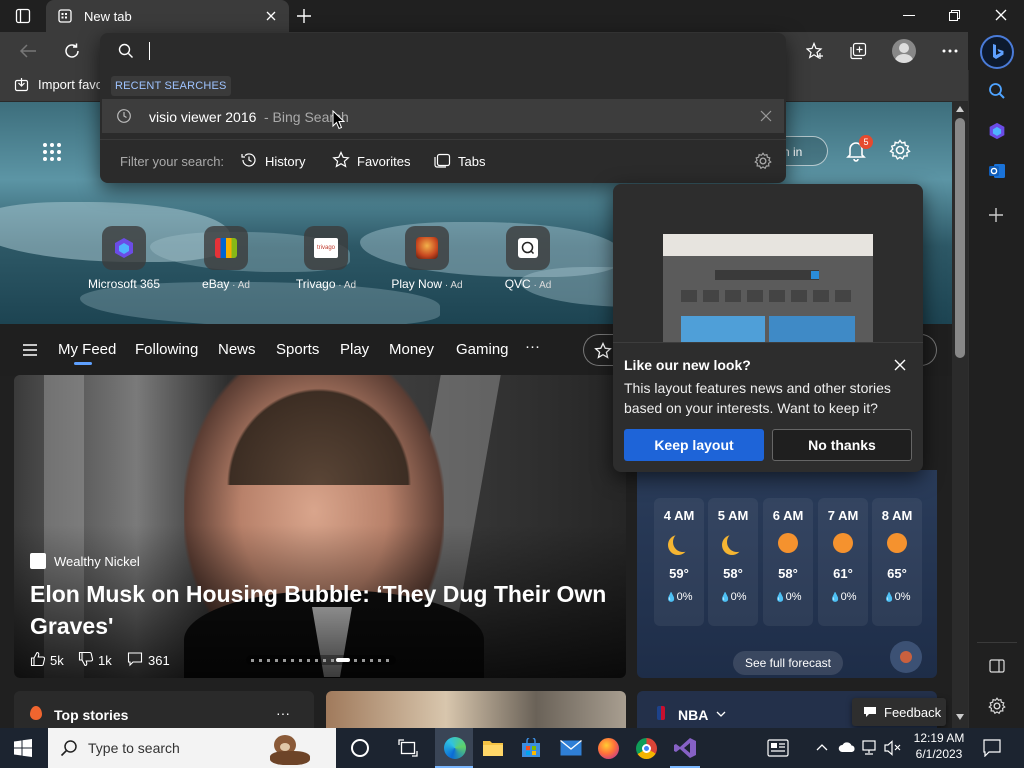 The height and width of the screenshot is (768, 1024). Describe the element at coordinates (341, 159) in the screenshot. I see `star-icon` at that location.